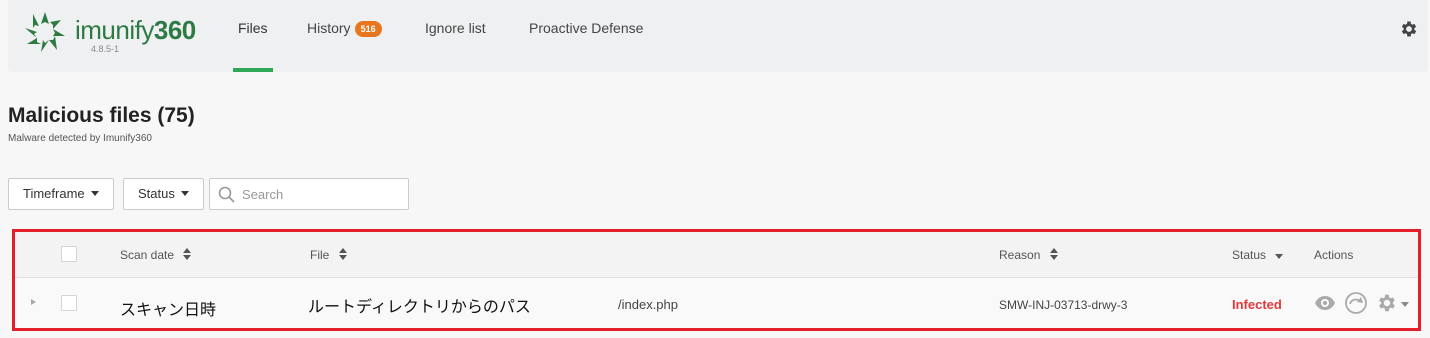  Describe the element at coordinates (322, 194) in the screenshot. I see `search-input` at that location.